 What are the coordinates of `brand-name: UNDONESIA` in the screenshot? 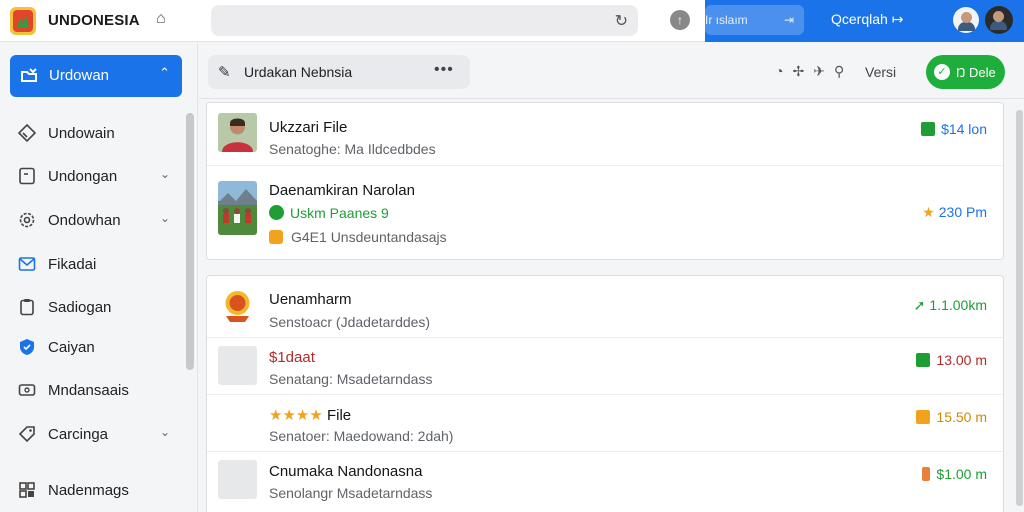 It's located at (94, 20).